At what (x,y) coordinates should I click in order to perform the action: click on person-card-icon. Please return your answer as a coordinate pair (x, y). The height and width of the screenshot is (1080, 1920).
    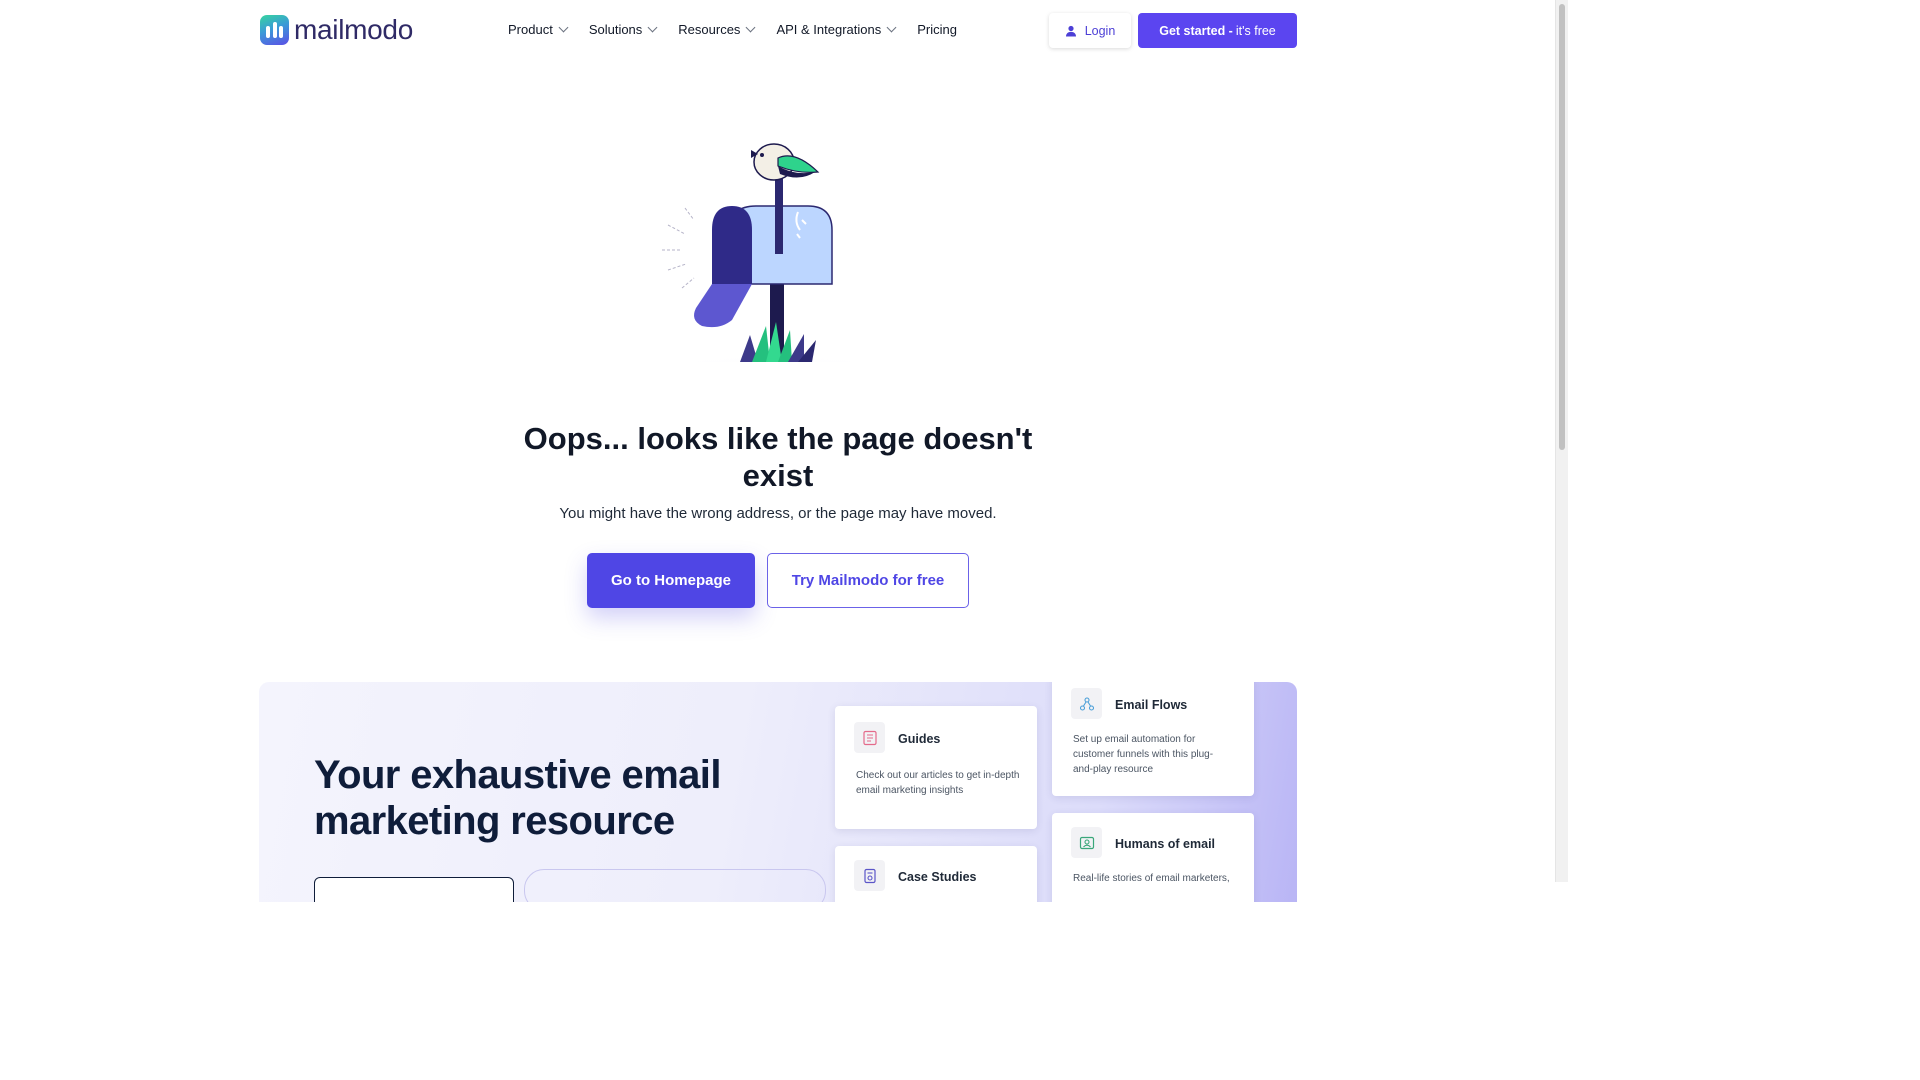
    Looking at the image, I should click on (1086, 842).